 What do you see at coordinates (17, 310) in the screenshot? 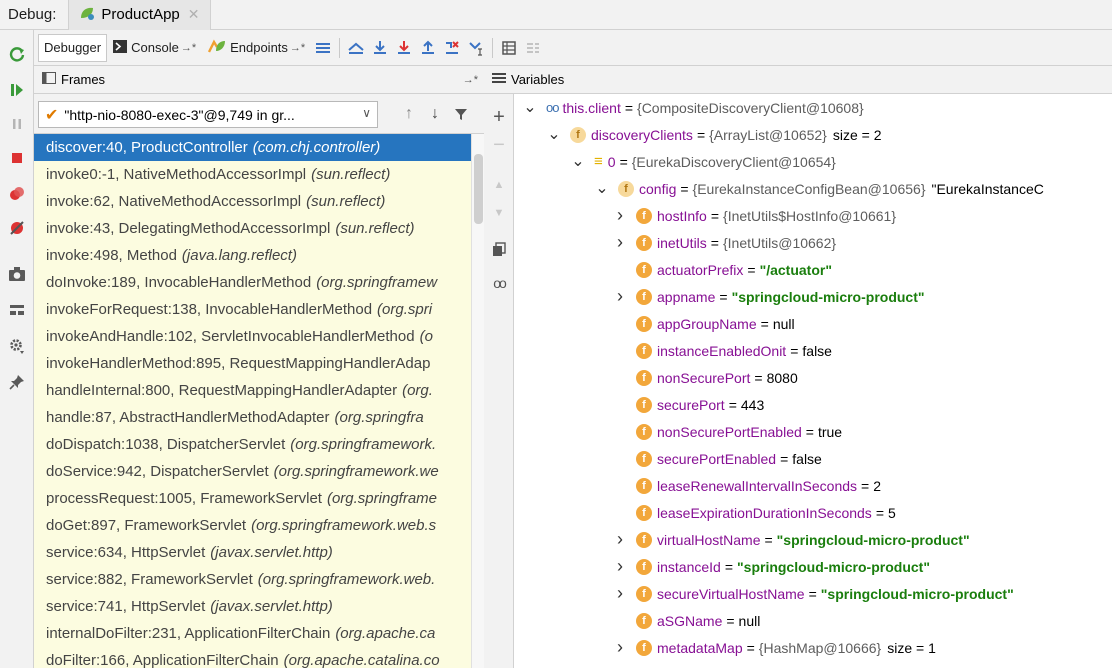
I see `layout-icon` at bounding box center [17, 310].